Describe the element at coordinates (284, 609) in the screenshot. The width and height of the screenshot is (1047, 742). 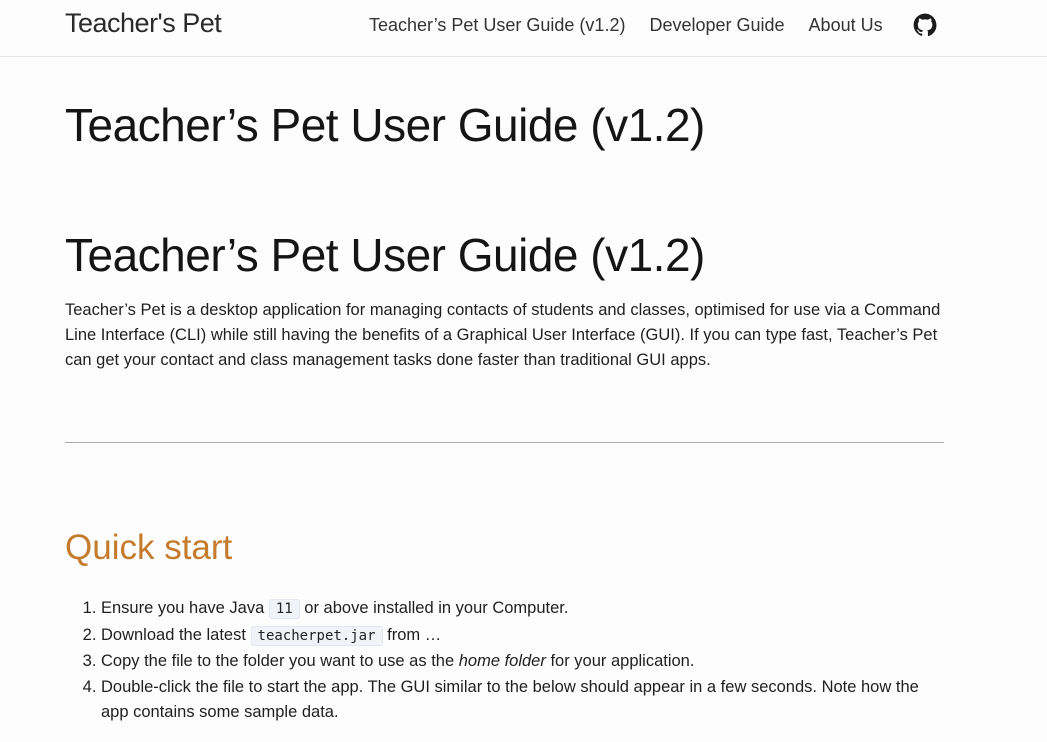
I see `inline-code: 11` at that location.